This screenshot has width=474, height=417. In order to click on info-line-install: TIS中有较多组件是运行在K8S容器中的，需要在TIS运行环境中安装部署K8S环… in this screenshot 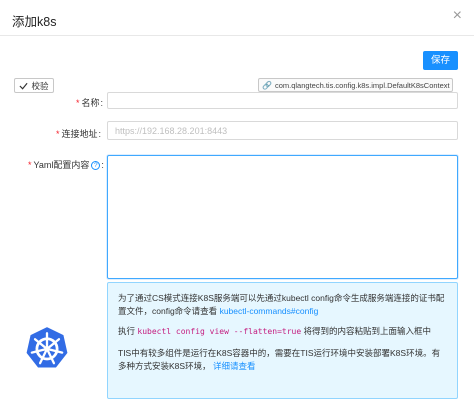, I will do `click(283, 360)`.